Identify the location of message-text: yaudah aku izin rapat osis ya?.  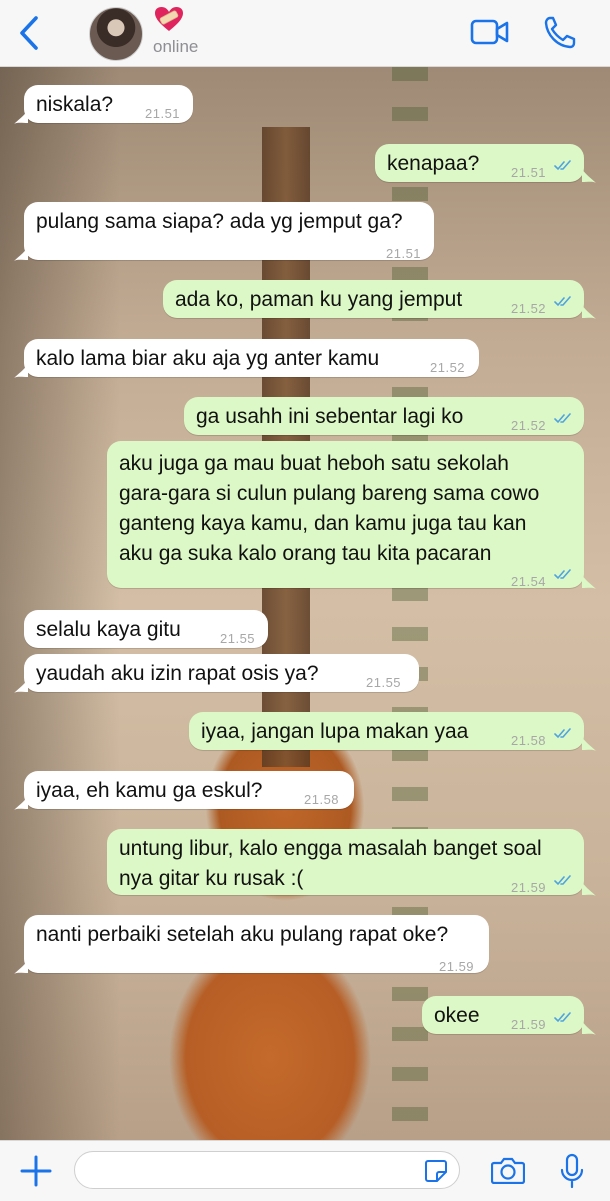
(177, 673).